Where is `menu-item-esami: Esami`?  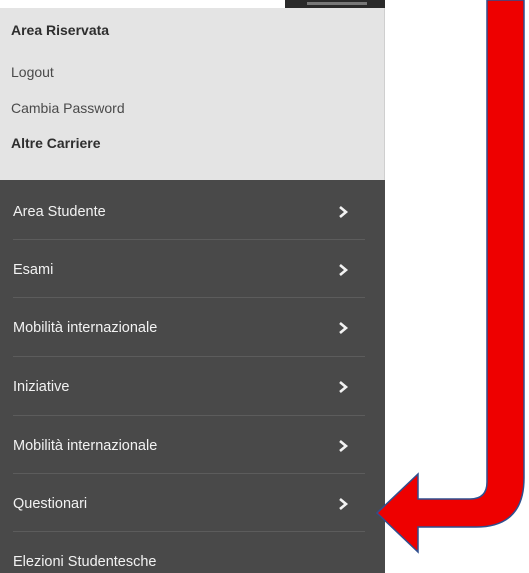
menu-item-esami: Esami is located at coordinates (192, 270).